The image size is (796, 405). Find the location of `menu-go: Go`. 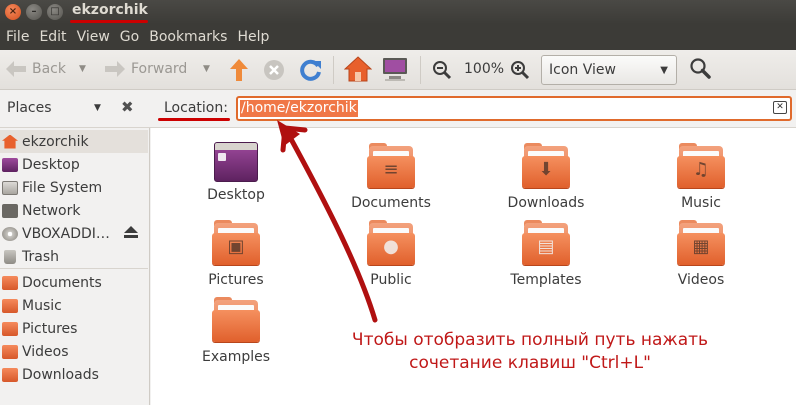

menu-go: Go is located at coordinates (129, 37).